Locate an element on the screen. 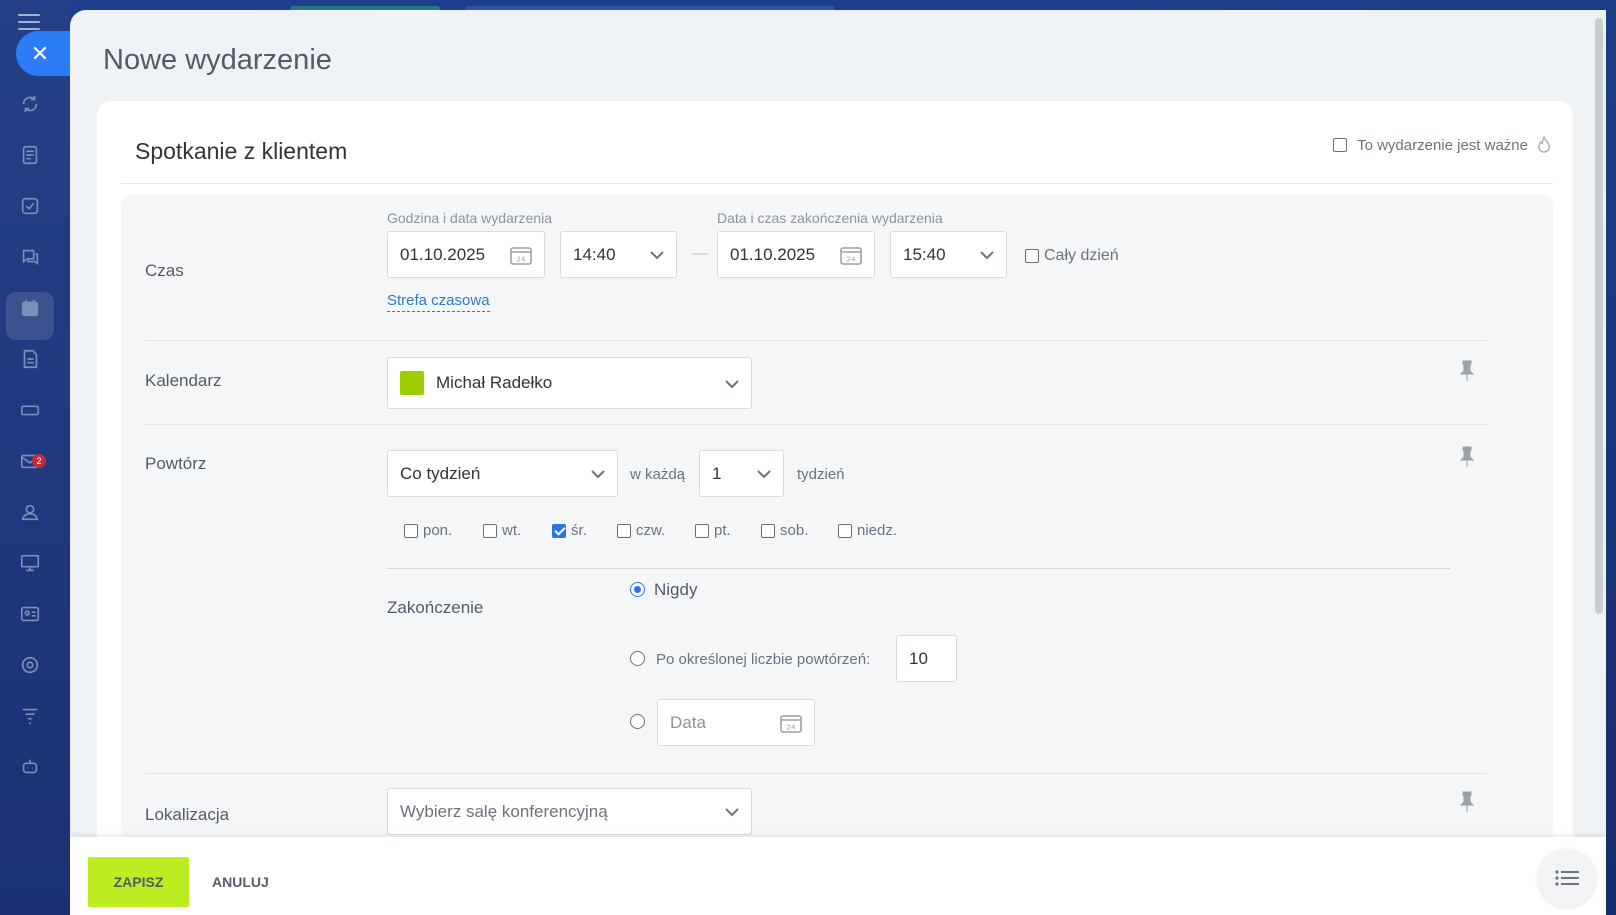 The width and height of the screenshot is (1616, 915). location-select: Wybierz salę konferencyjną is located at coordinates (569, 811).